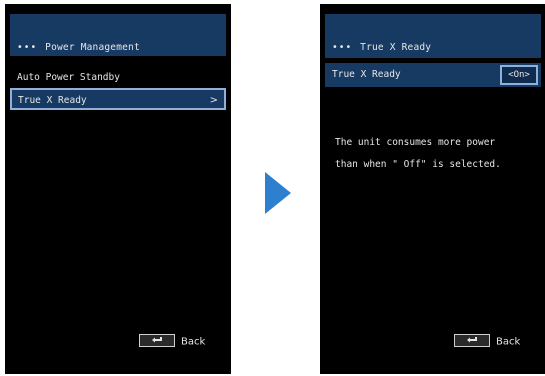  I want to click on header-label: True X Ready, so click(396, 47).